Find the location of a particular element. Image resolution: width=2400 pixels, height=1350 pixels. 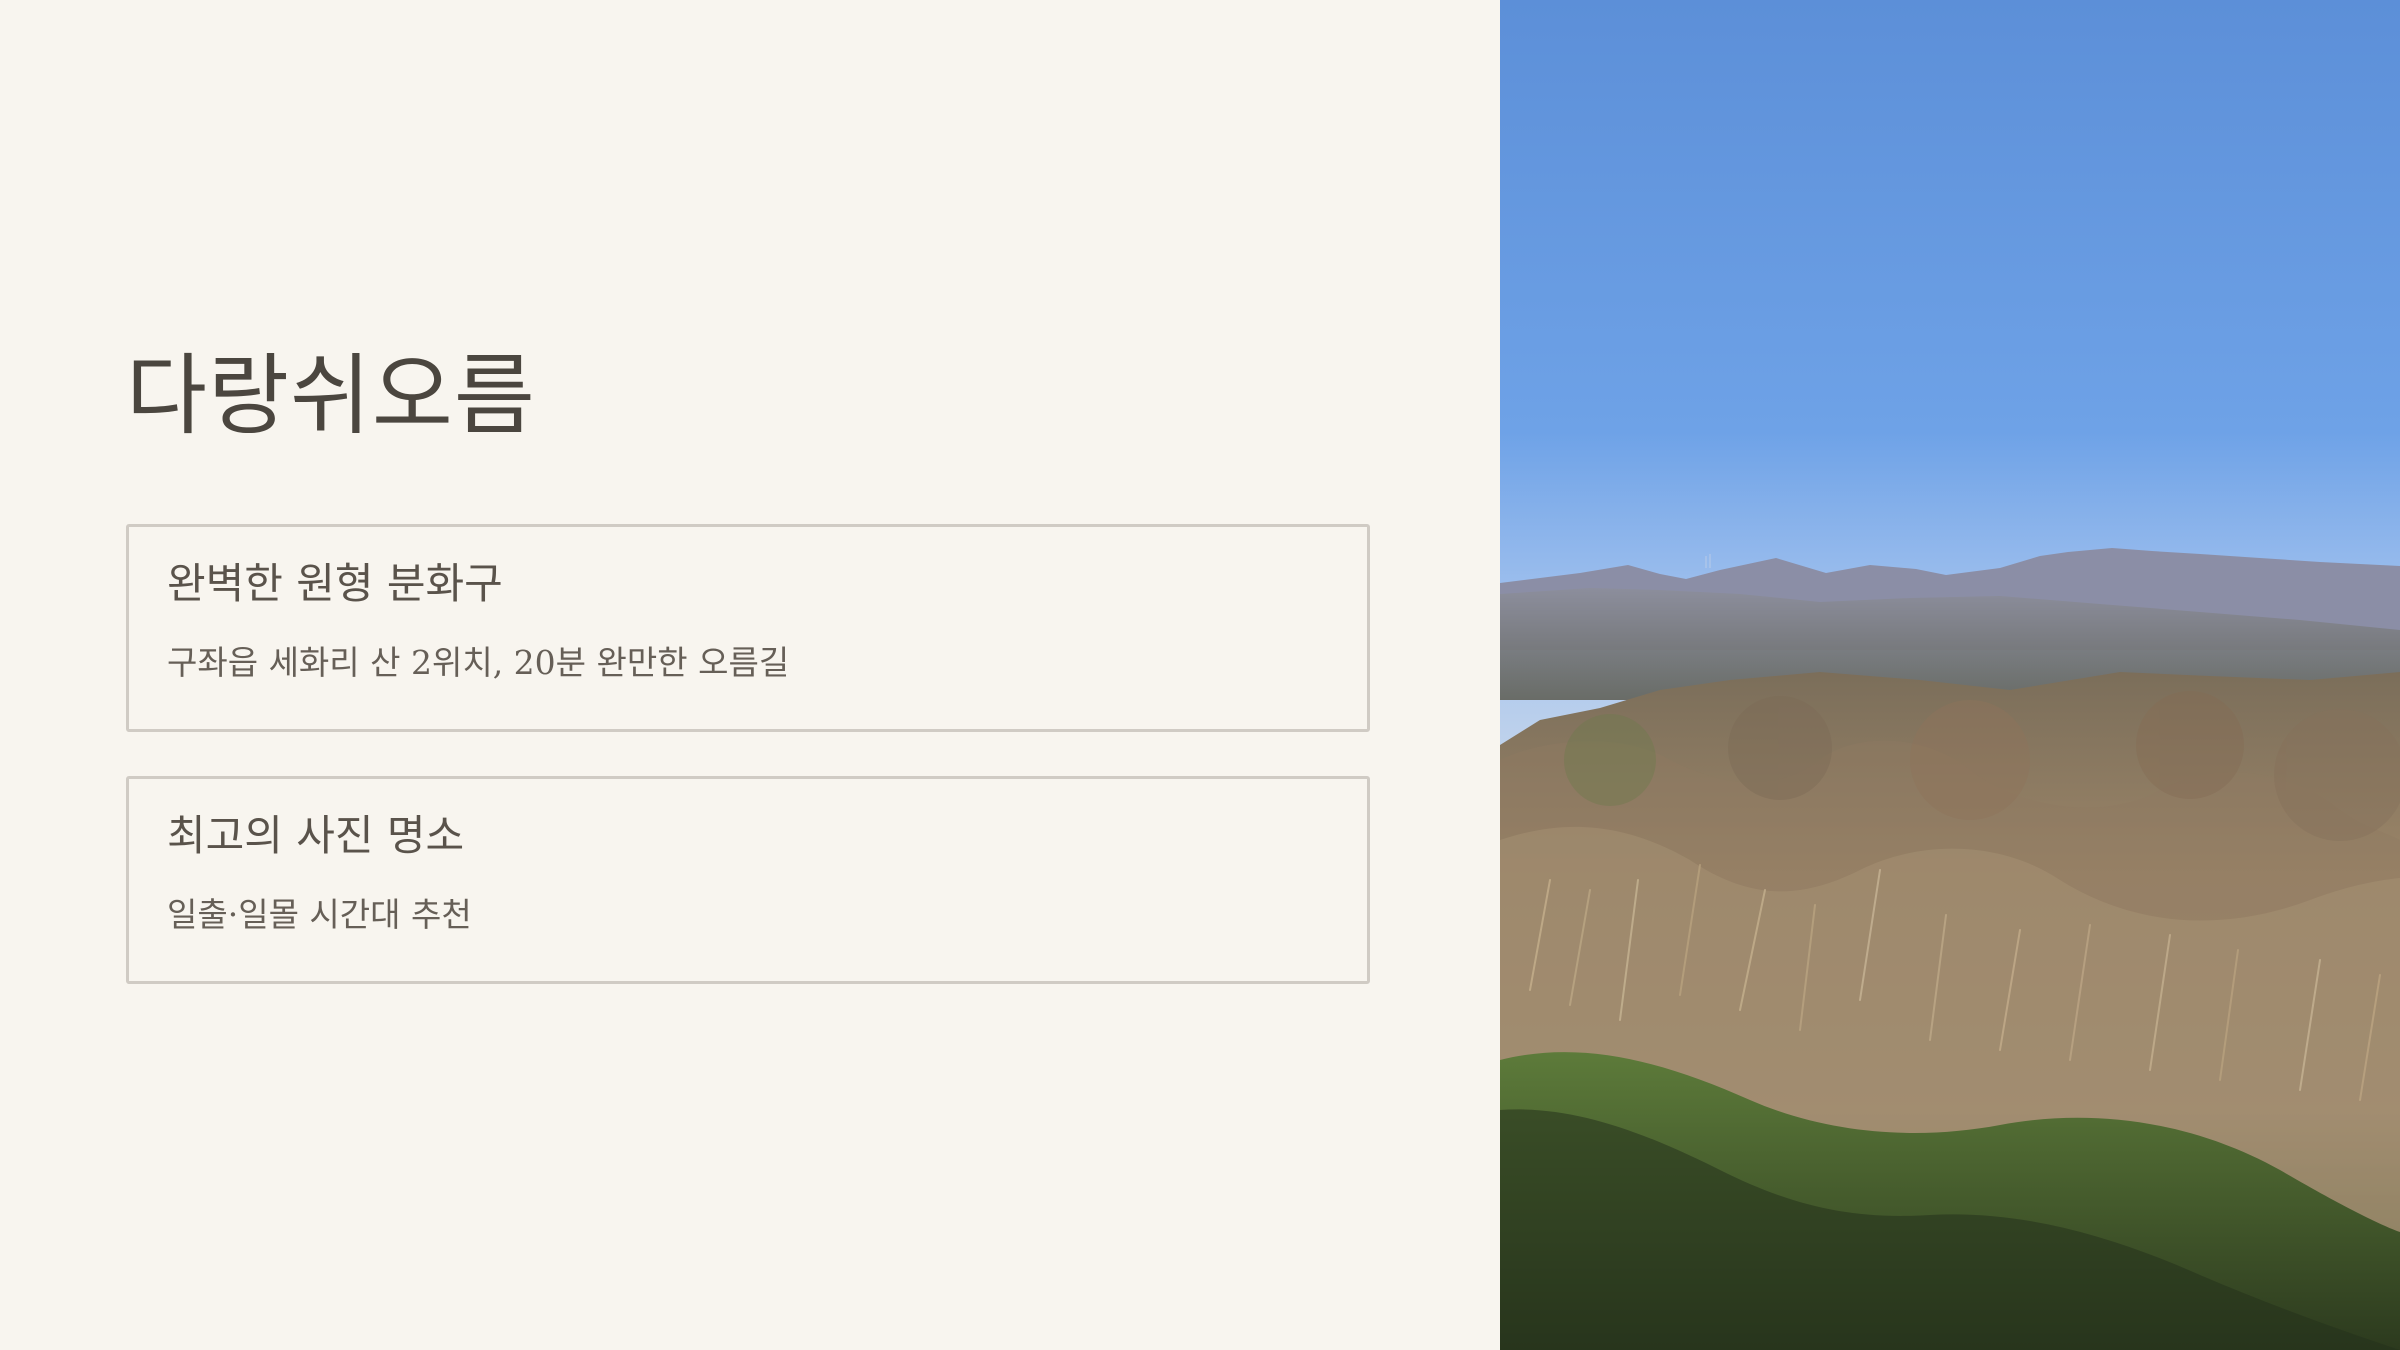

card-heading: 최고의 사진 명소 is located at coordinates (316, 835).